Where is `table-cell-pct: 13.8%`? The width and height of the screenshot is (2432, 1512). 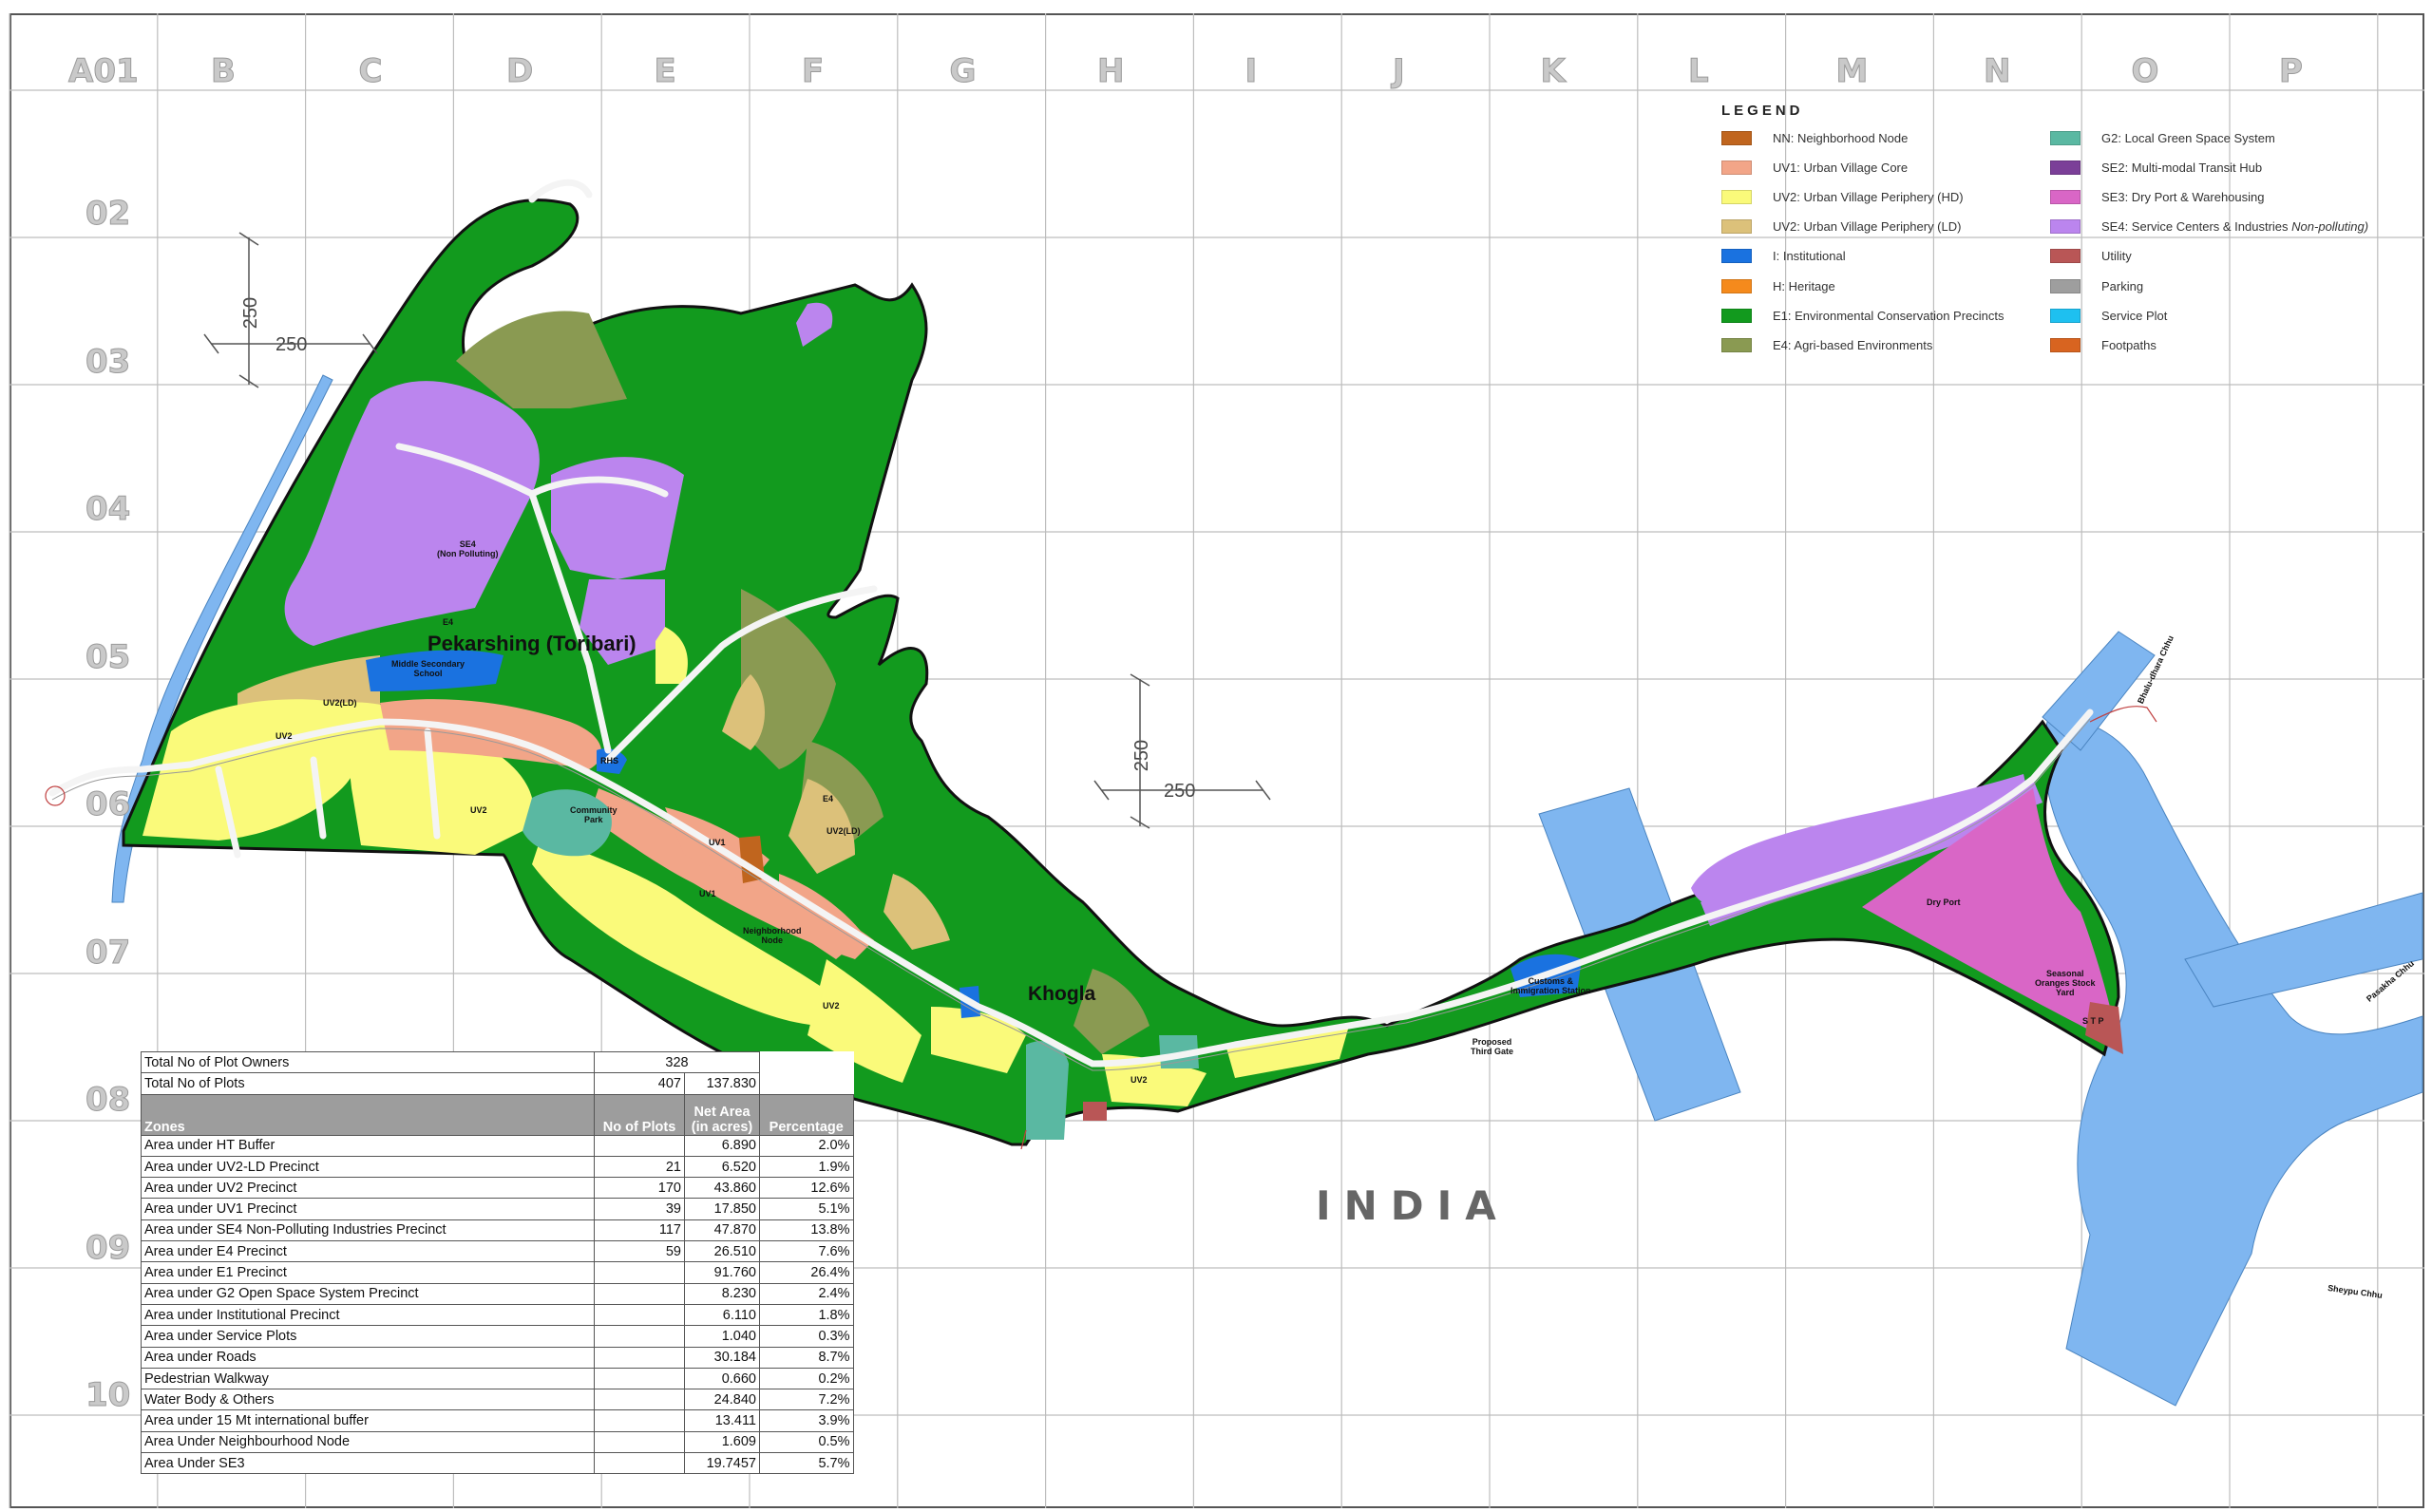
table-cell-pct: 13.8% is located at coordinates (806, 1230).